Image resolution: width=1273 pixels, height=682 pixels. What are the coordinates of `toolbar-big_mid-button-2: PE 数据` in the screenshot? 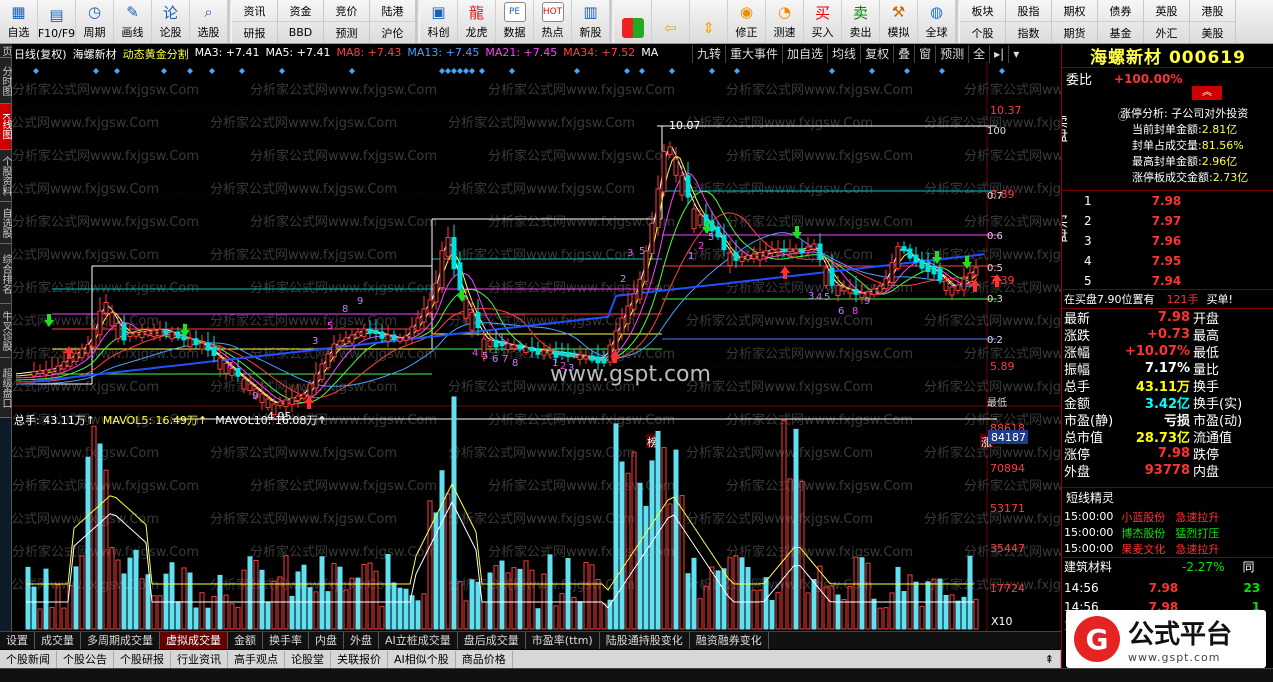 It's located at (515, 21).